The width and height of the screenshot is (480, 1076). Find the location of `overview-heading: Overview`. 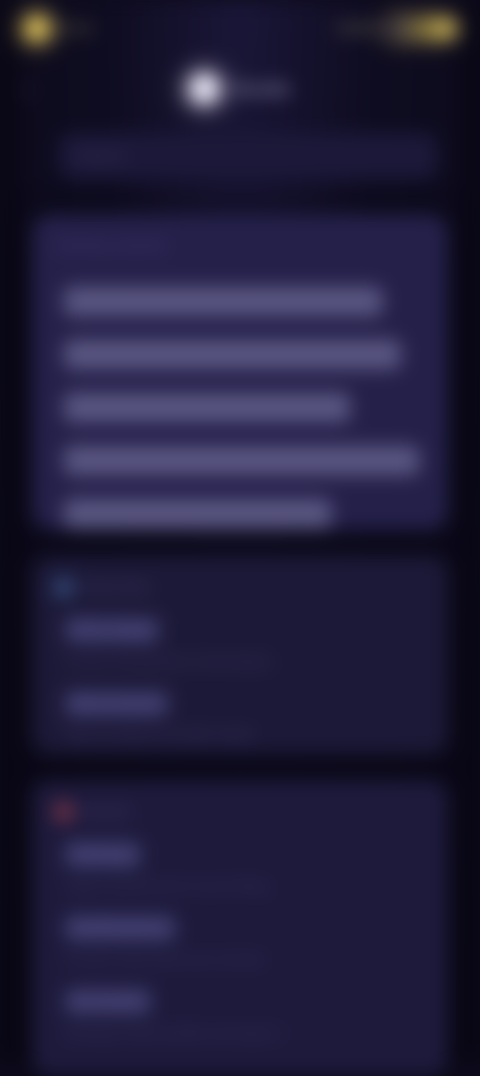

overview-heading: Overview is located at coordinates (239, 586).